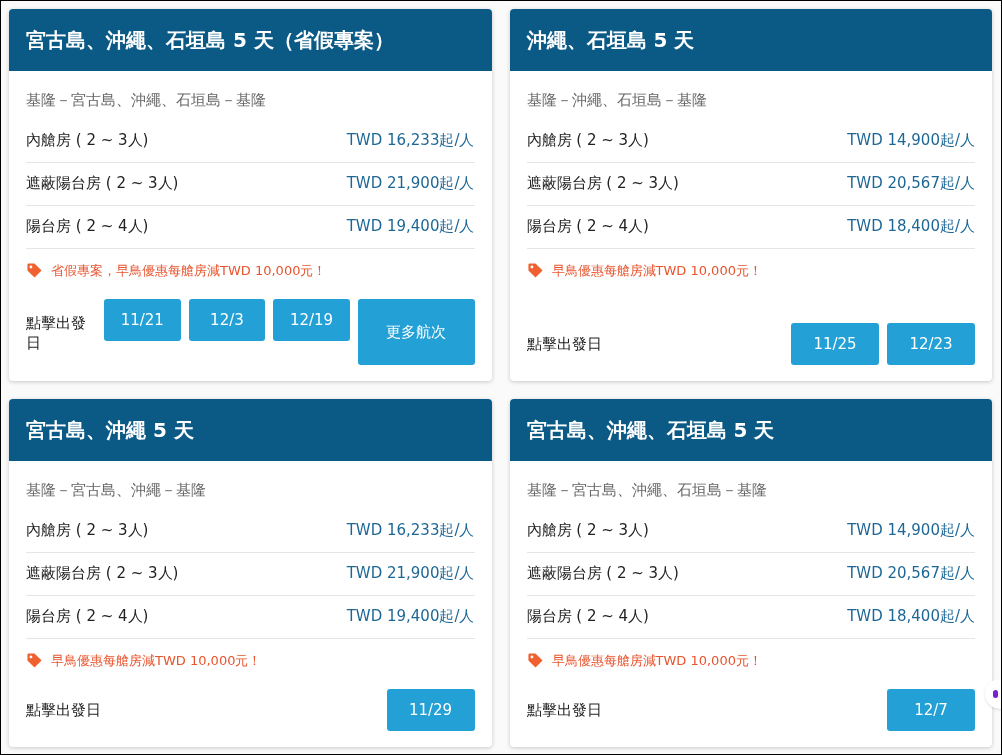  Describe the element at coordinates (650, 430) in the screenshot. I see `card-title: 宮古島、沖繩、石垣島 5 天` at that location.